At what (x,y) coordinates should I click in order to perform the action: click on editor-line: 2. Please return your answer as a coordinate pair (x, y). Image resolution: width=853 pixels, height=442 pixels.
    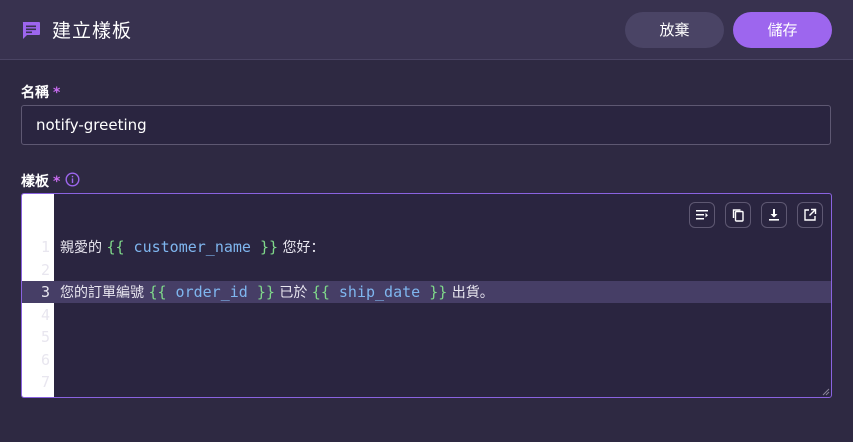
    Looking at the image, I should click on (426, 270).